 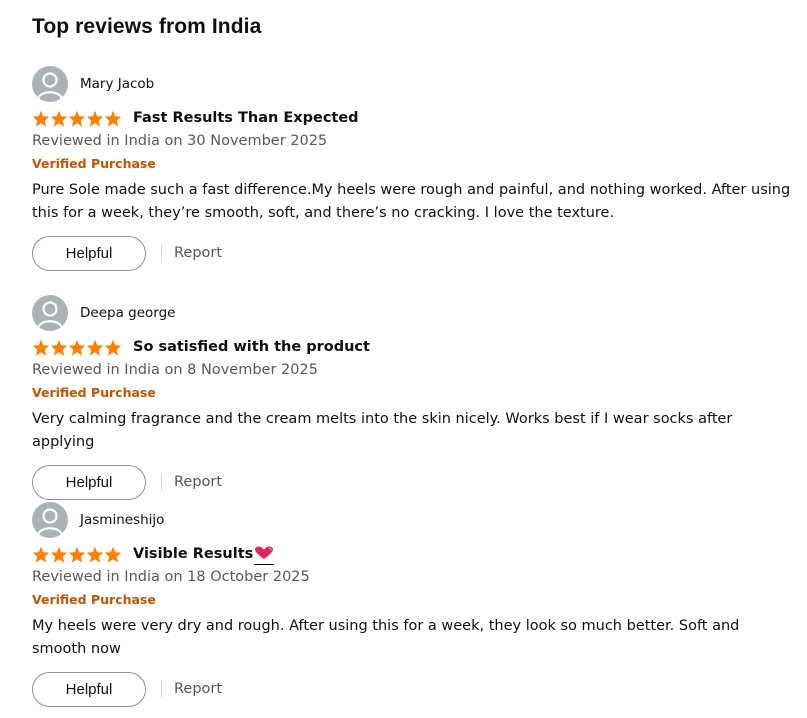 I want to click on review-title: So satisfied with the product, so click(x=251, y=347).